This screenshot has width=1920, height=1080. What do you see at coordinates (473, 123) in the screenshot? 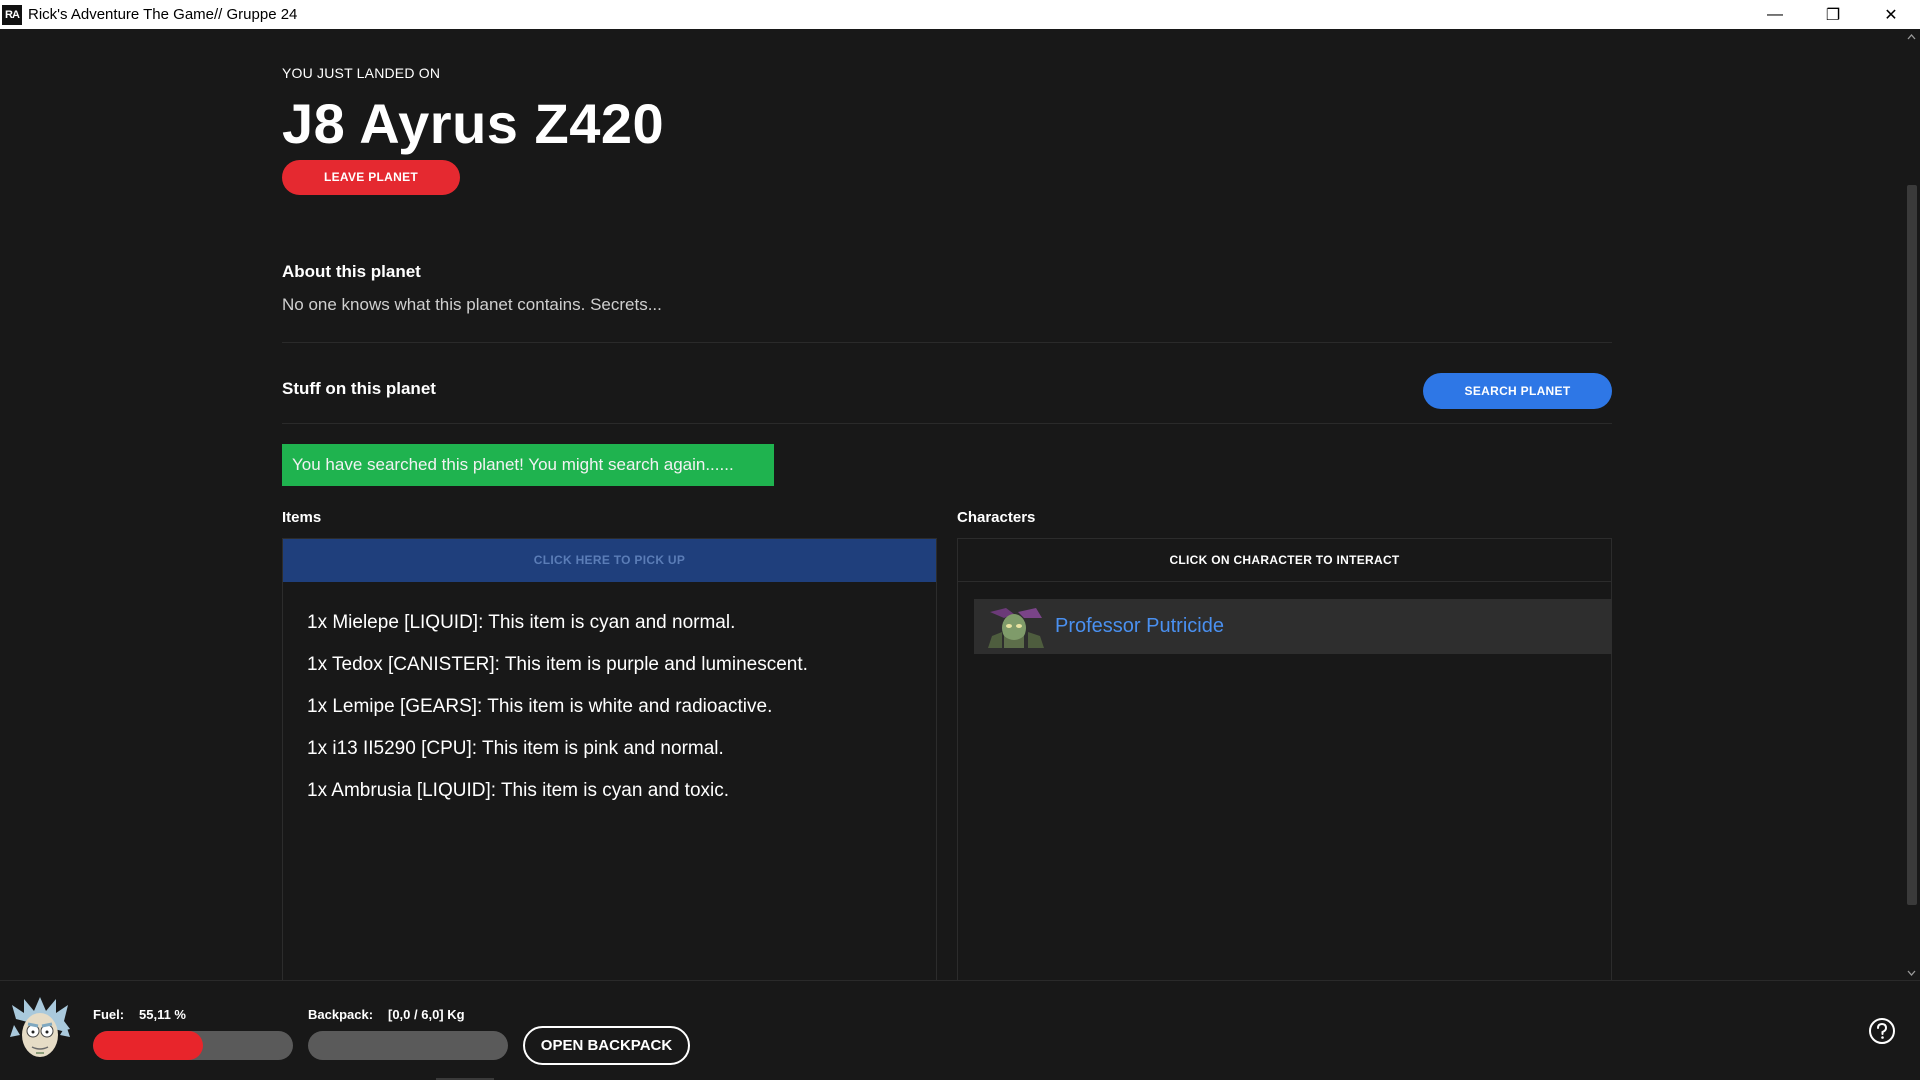
I see `planet-name: J8 Ayrus Z420` at bounding box center [473, 123].